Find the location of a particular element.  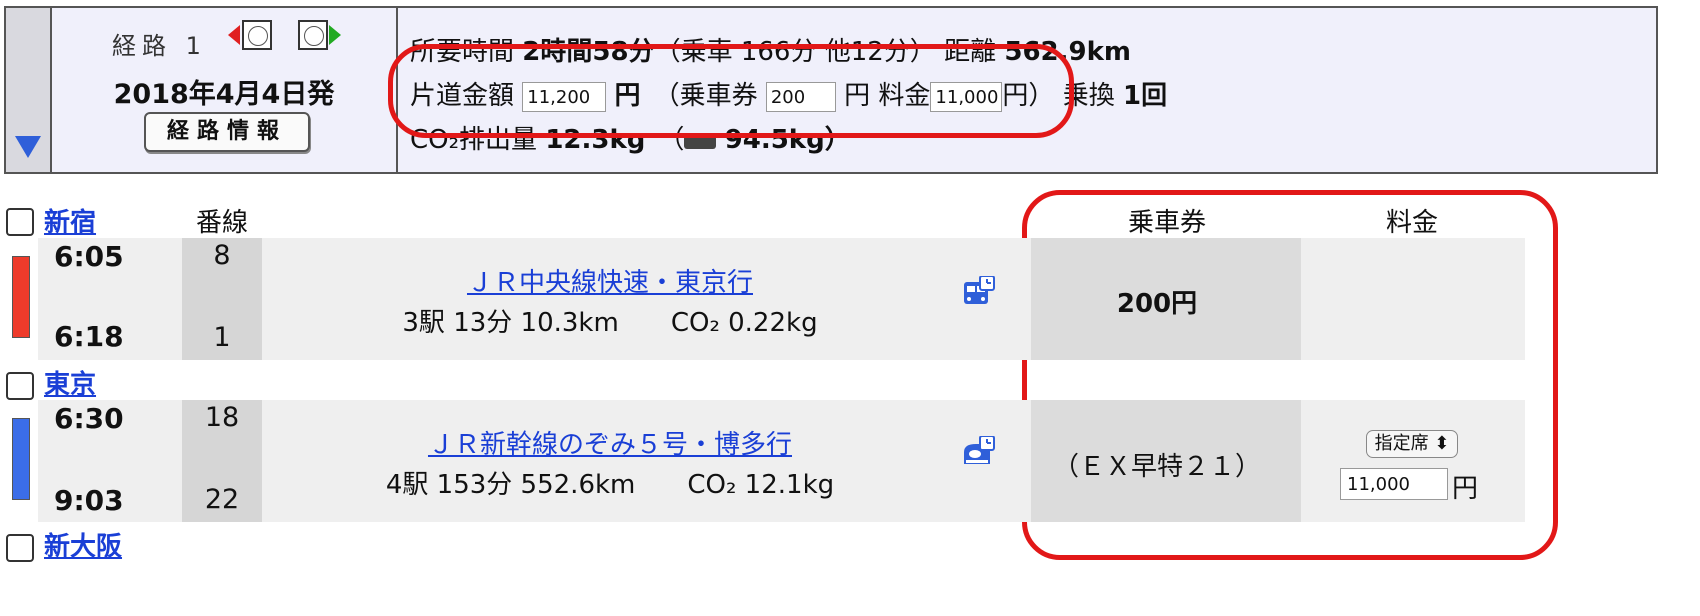

route-box: 経路 1 2018年4月4日発 経路情報 is located at coordinates (225, 90).